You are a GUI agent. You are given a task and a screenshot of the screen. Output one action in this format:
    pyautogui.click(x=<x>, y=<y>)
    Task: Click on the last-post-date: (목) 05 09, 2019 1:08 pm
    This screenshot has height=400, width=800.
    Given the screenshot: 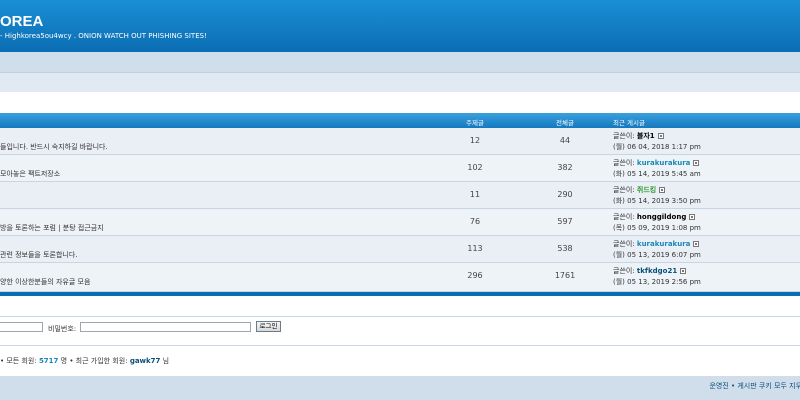 What is the action you would take?
    pyautogui.click(x=657, y=228)
    